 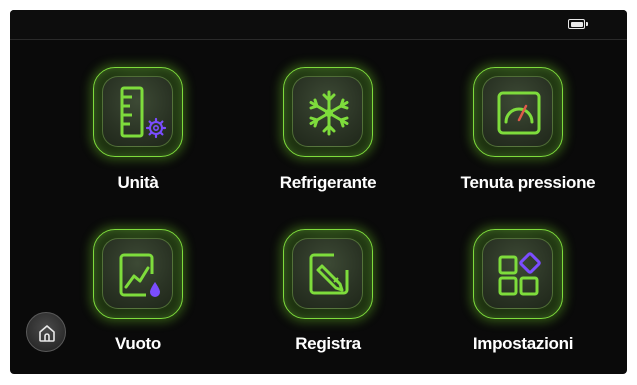 I want to click on record-button, so click(x=328, y=274).